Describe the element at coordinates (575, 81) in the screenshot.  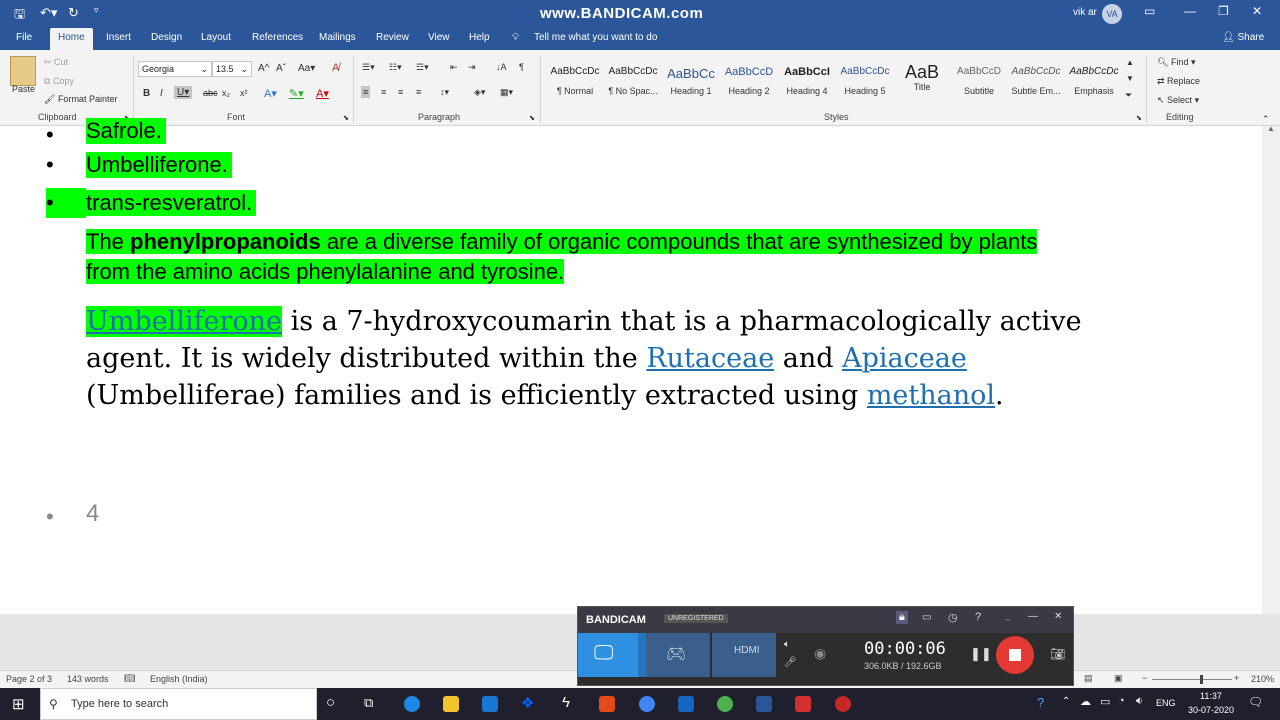
I see `style-normal: AaBbCcDc ¶ Normal` at that location.